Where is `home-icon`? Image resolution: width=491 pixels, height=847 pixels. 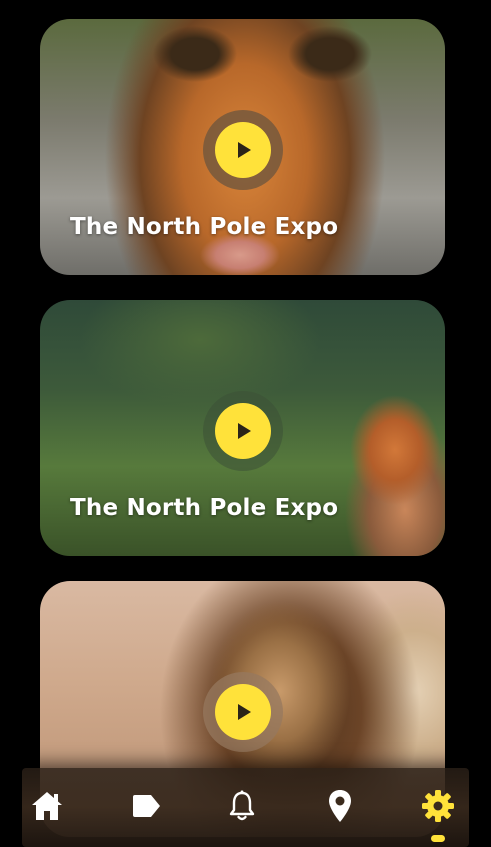
home-icon is located at coordinates (47, 808).